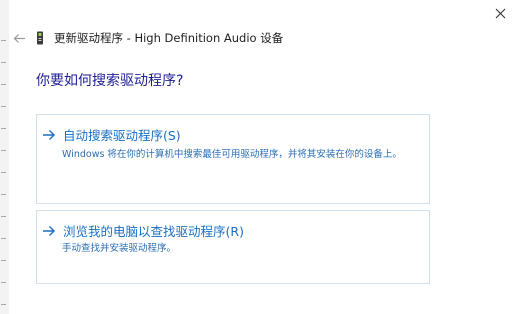 This screenshot has width=520, height=314. Describe the element at coordinates (153, 231) in the screenshot. I see `browse-computer-label: 浏览我的电脑以查找驱动程序(R)` at that location.